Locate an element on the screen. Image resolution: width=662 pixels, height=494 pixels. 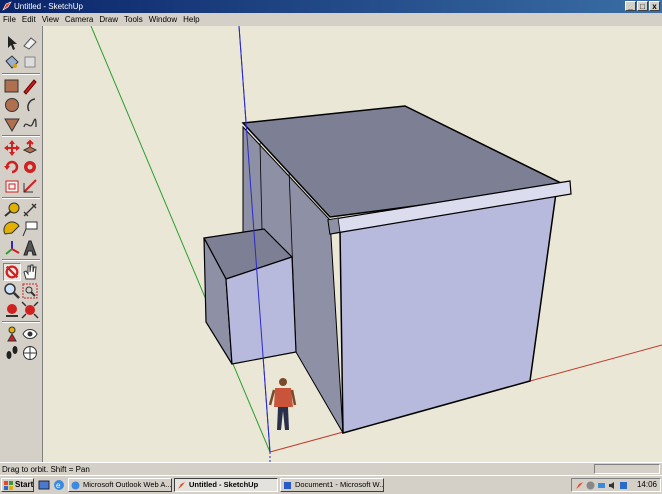
move-tool is located at coordinates (12, 148).